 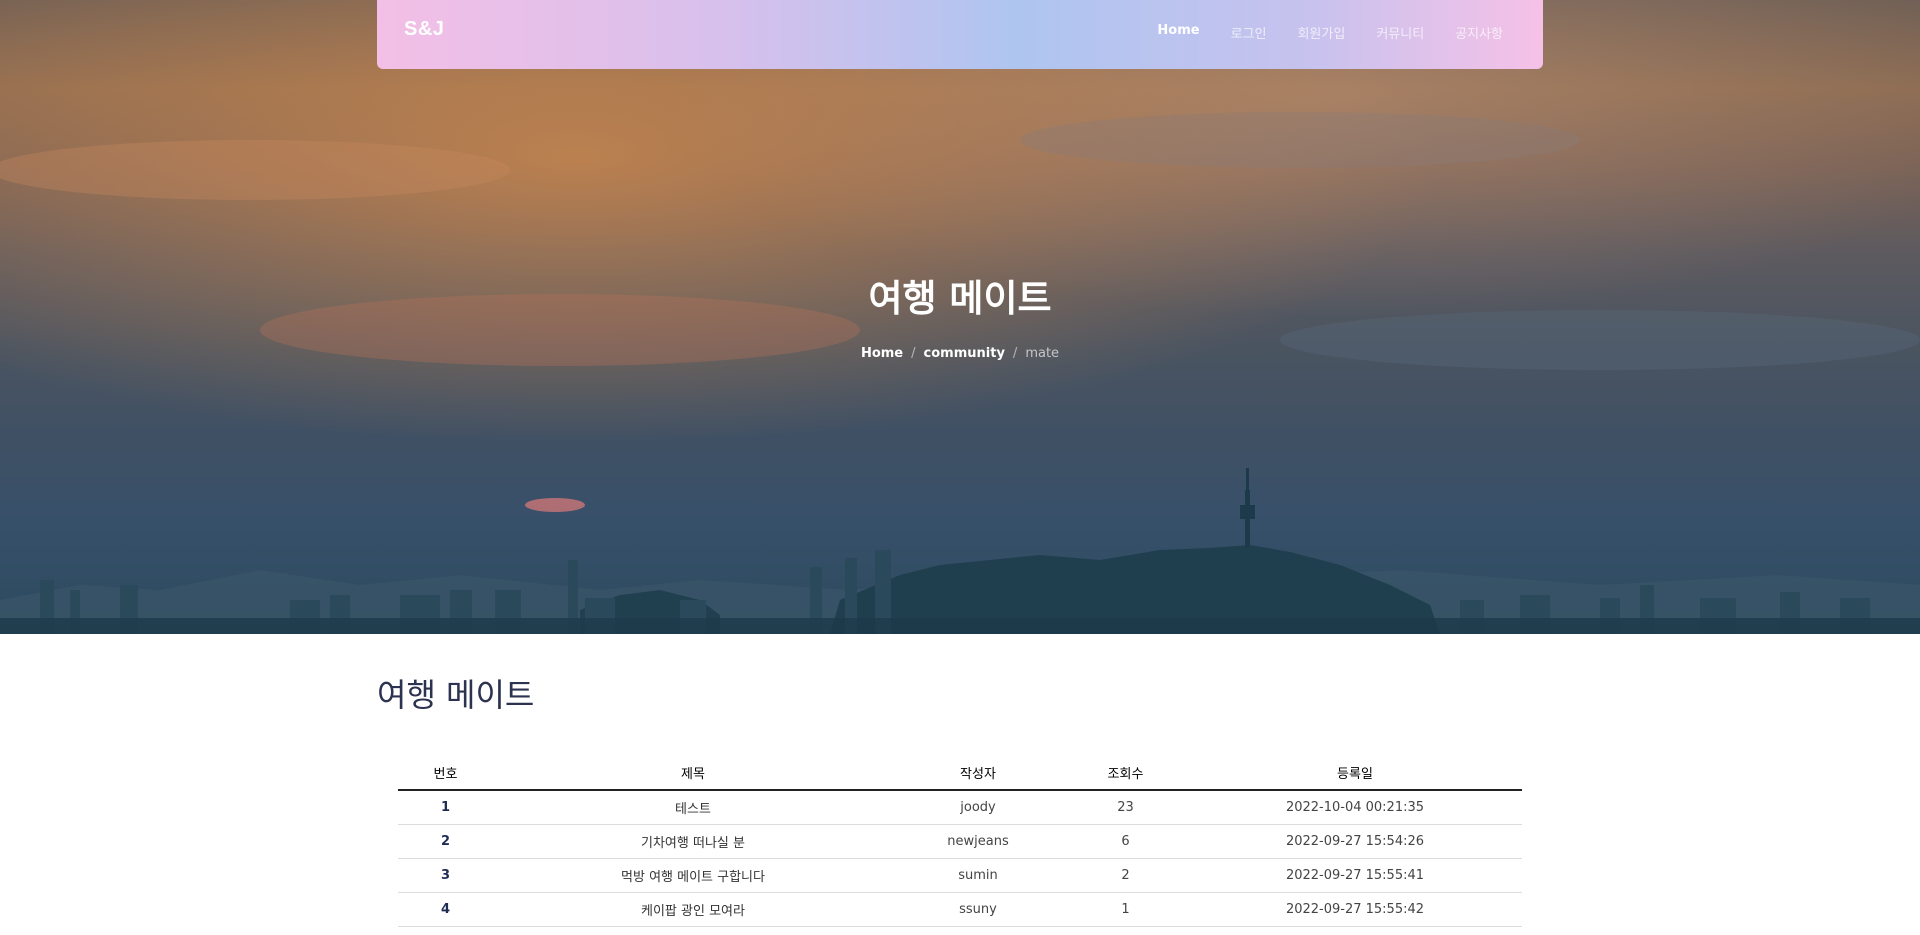 I want to click on row-views: 6, so click(x=1125, y=841).